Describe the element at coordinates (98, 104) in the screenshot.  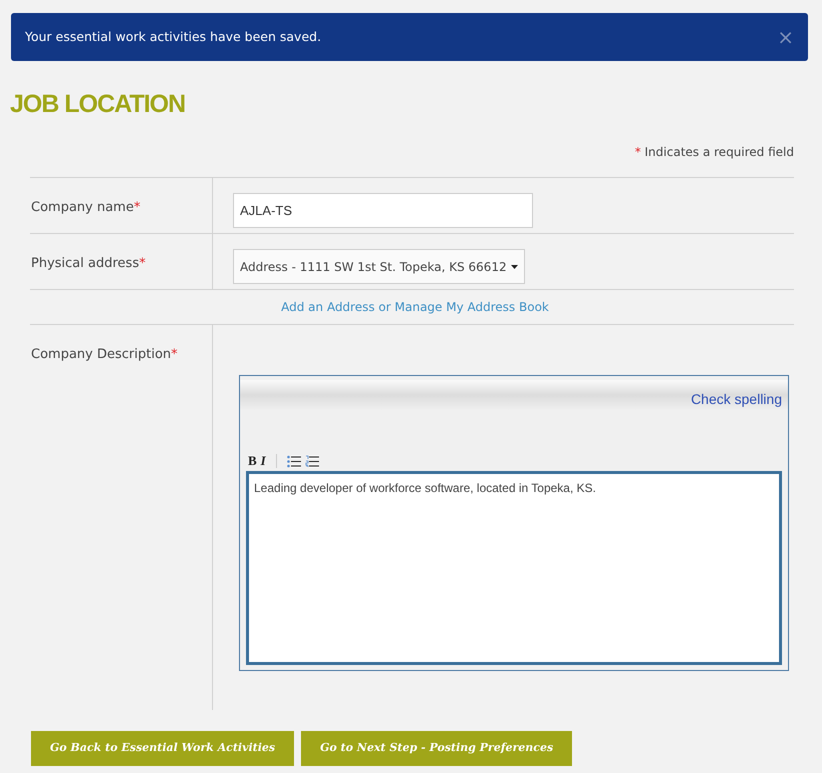
I see `page-heading: JOB LOCATION` at that location.